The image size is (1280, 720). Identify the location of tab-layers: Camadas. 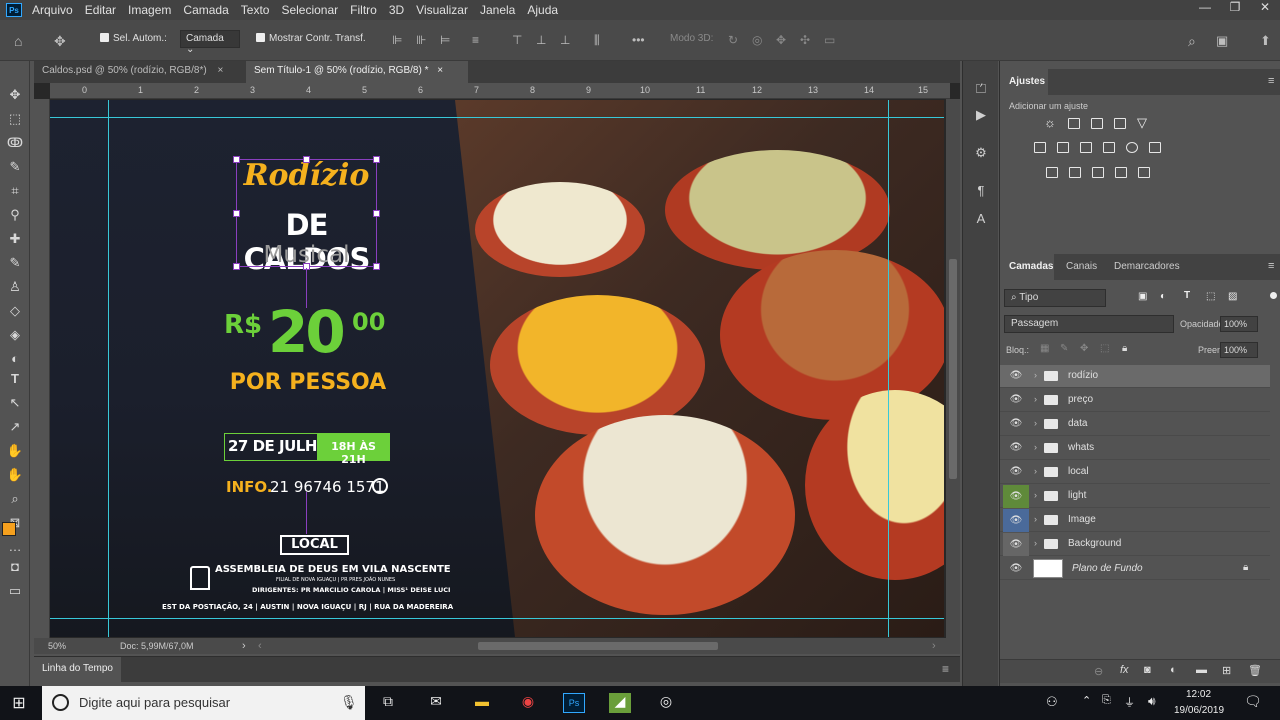
(1027, 267).